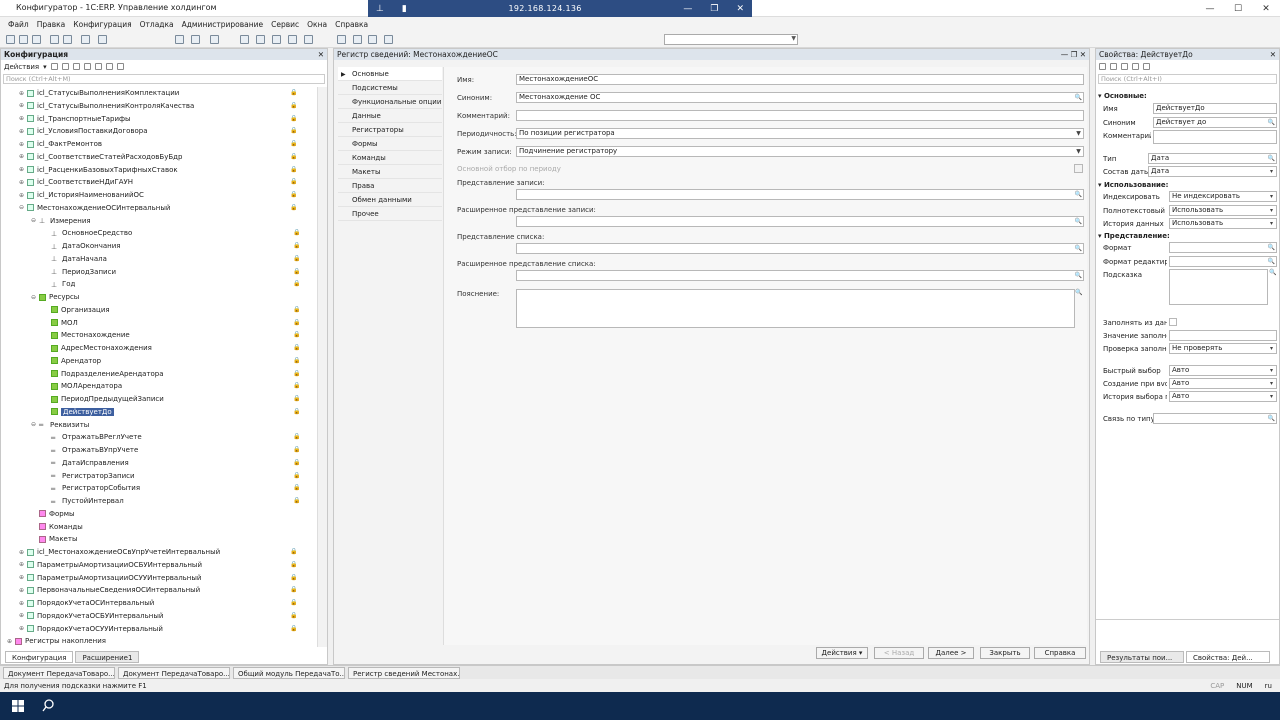 The width and height of the screenshot is (1280, 720). Describe the element at coordinates (91, 488) in the screenshot. I see `tree-row: ═ РегистраторСобытия` at that location.